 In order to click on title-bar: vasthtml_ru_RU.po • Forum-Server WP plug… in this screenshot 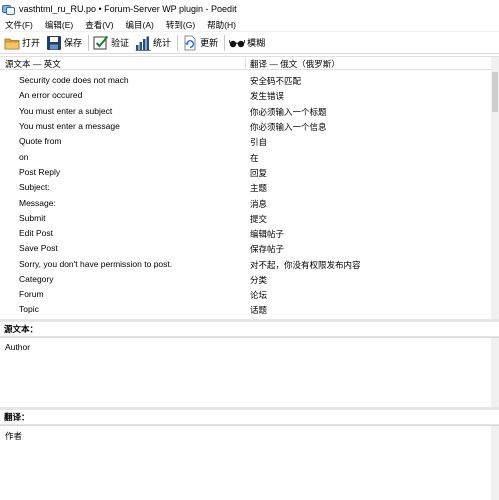, I will do `click(249, 9)`.